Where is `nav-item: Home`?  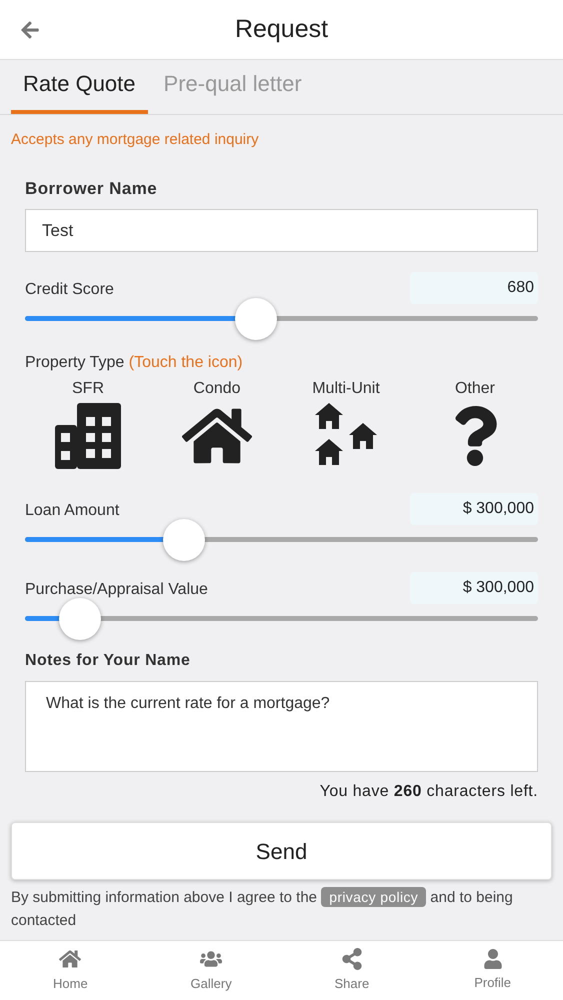
nav-item: Home is located at coordinates (70, 970).